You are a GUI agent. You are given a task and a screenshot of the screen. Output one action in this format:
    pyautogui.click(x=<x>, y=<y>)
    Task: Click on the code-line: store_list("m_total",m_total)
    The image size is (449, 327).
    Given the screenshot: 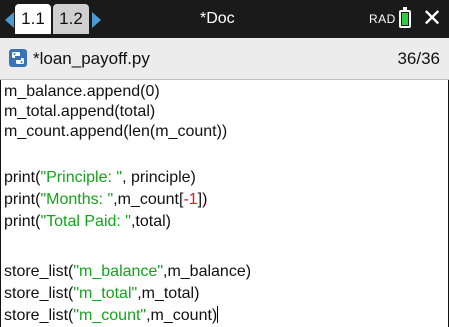 What is the action you would take?
    pyautogui.click(x=102, y=293)
    